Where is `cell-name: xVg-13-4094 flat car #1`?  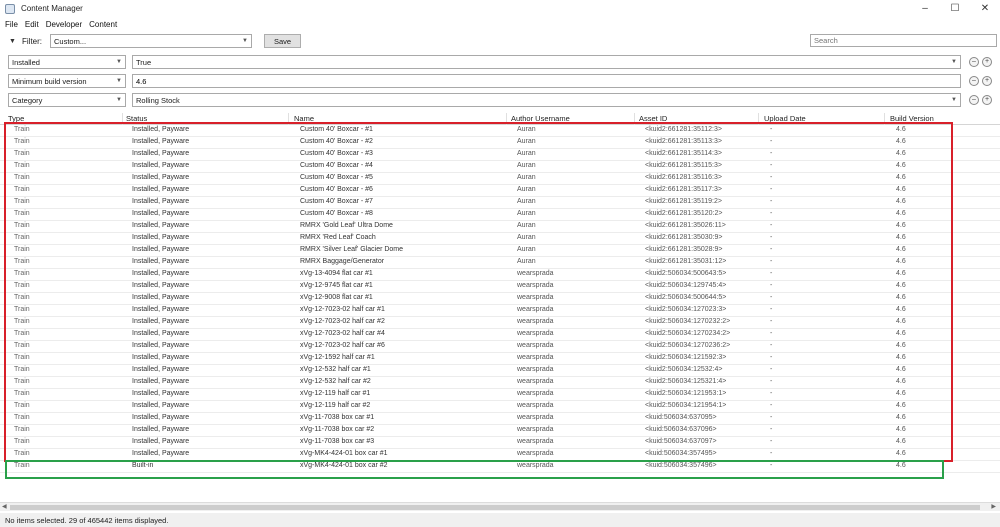 cell-name: xVg-13-4094 flat car #1 is located at coordinates (336, 273).